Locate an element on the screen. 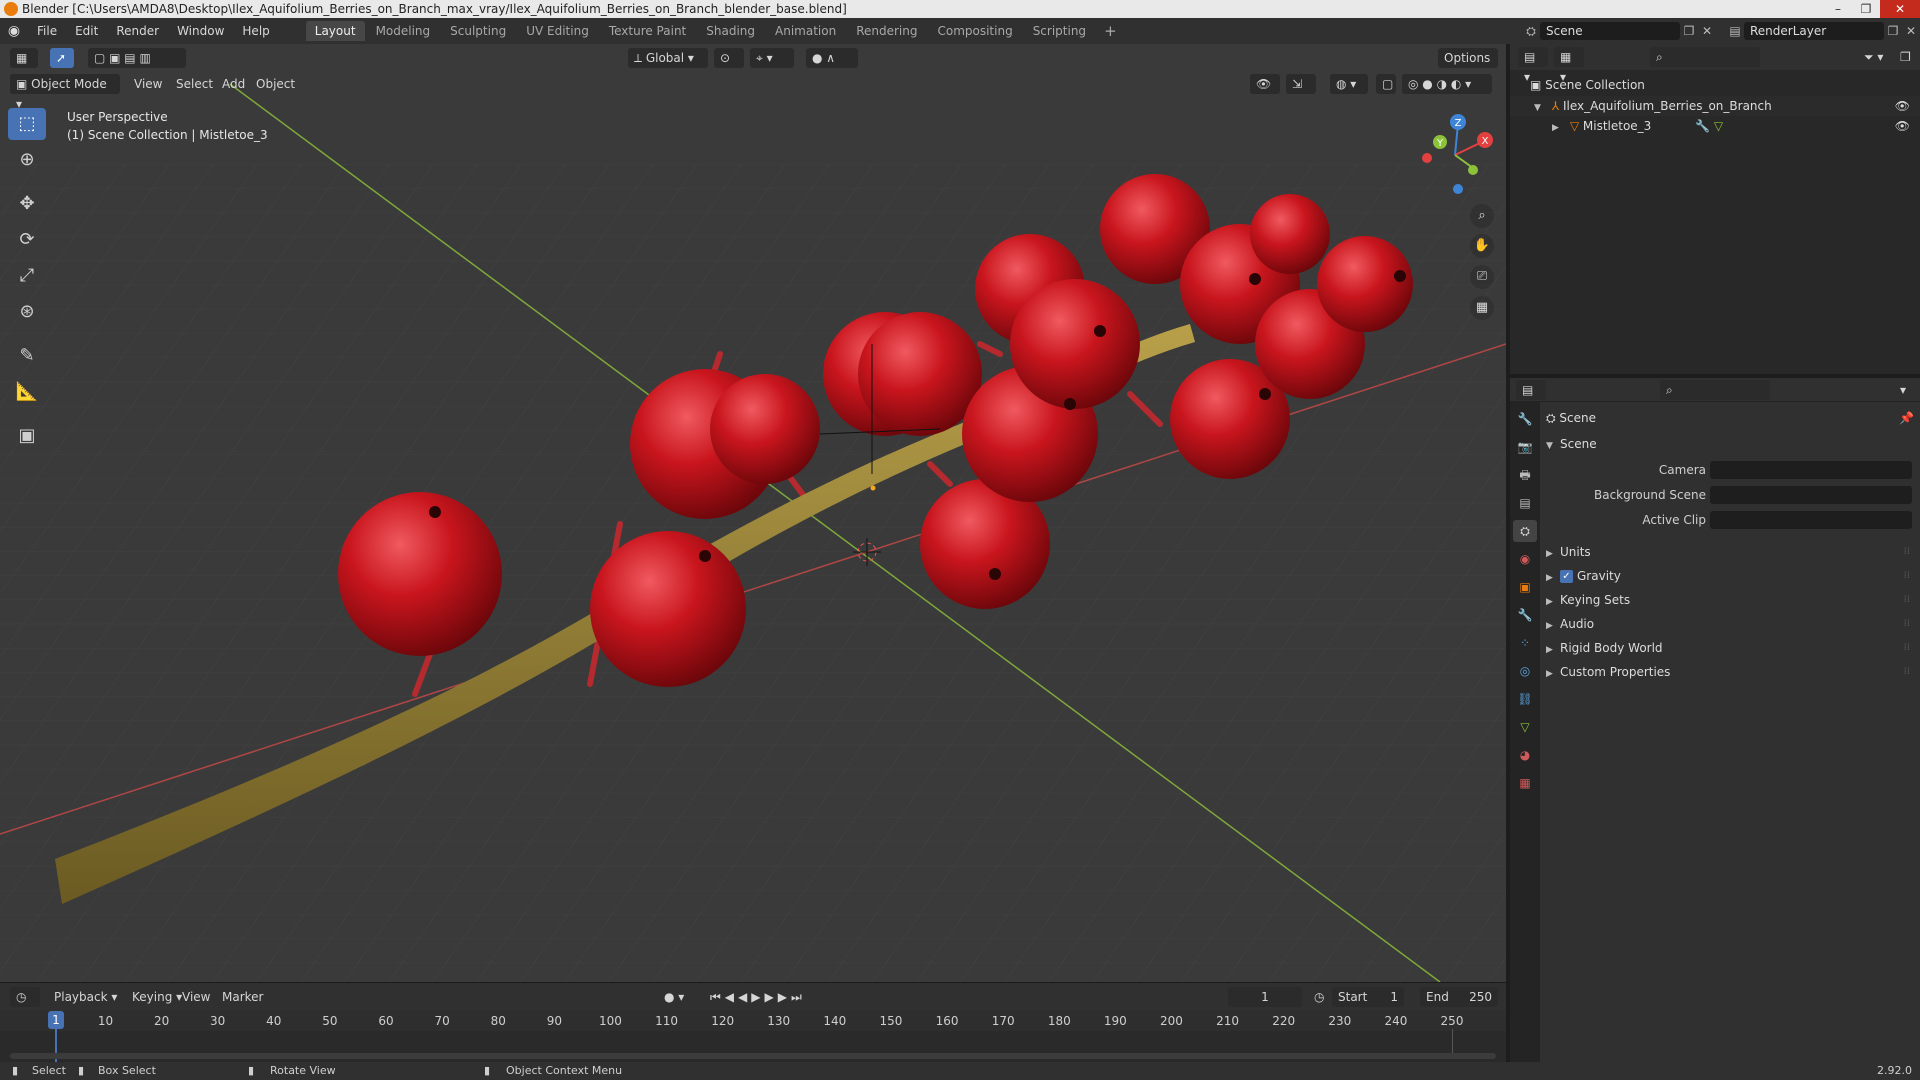 The width and height of the screenshot is (1920, 1080). tab-sculpting: Sculpting is located at coordinates (478, 31).